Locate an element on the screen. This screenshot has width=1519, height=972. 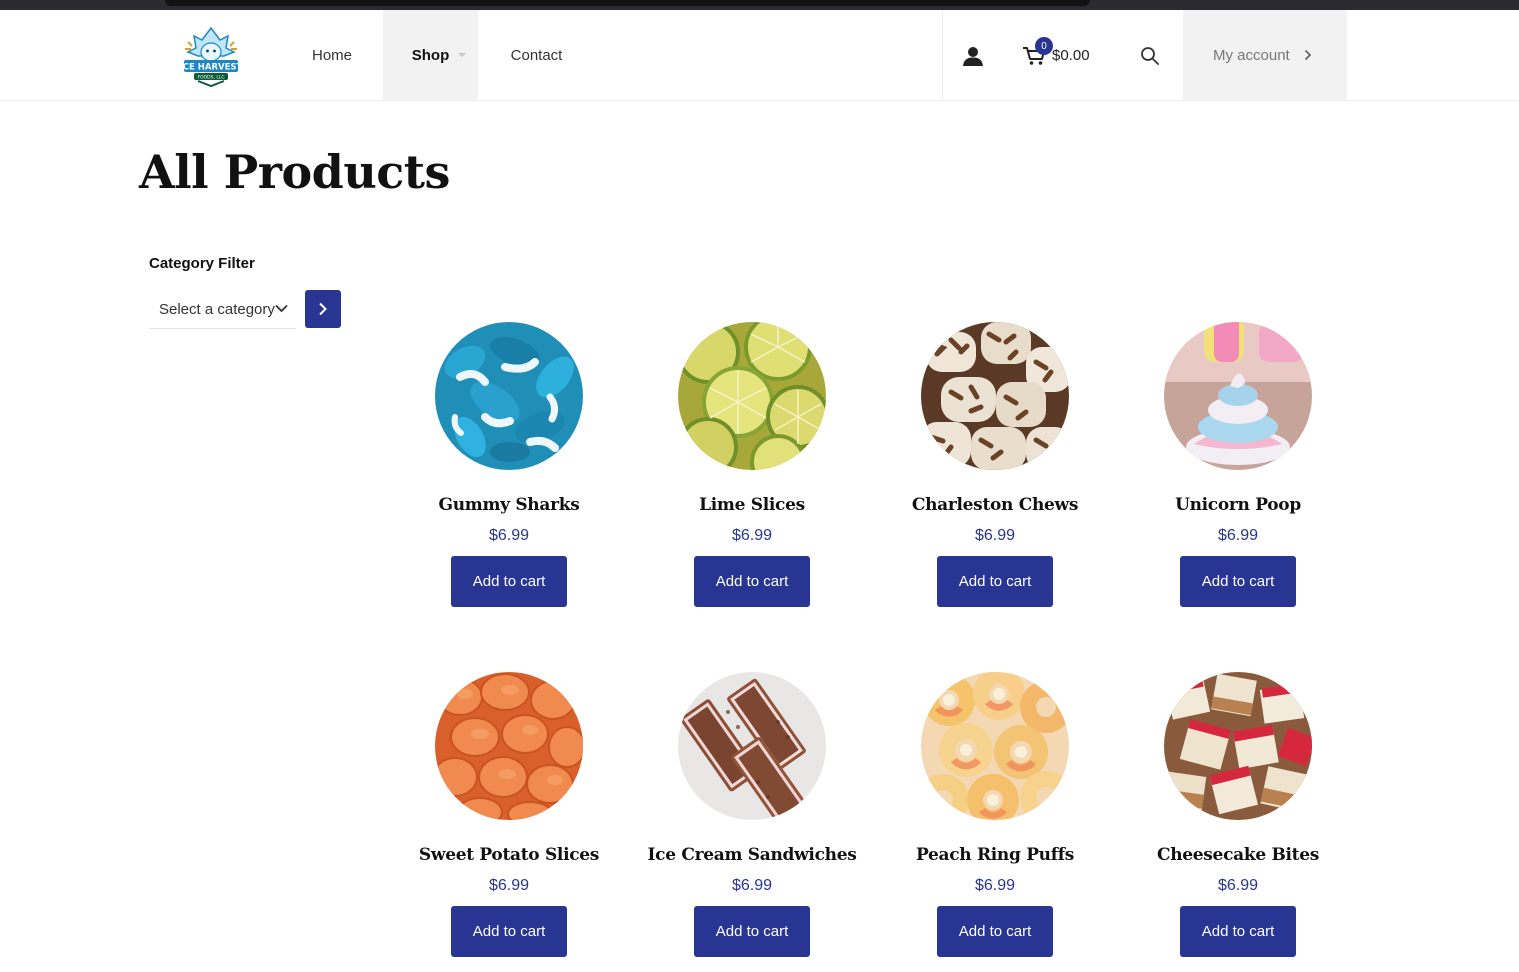
nav-home: Home is located at coordinates (332, 55).